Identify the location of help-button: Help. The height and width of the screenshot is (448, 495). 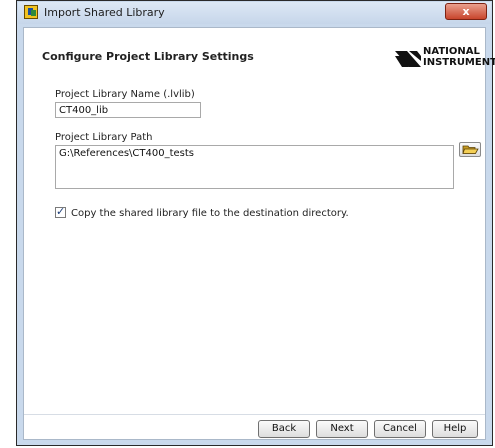
(455, 429).